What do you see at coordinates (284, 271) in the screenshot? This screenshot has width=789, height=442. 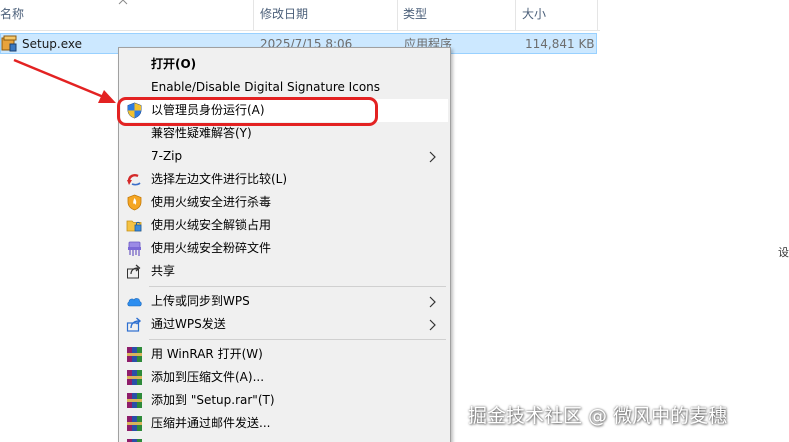 I see `menu-item-share: 共享` at bounding box center [284, 271].